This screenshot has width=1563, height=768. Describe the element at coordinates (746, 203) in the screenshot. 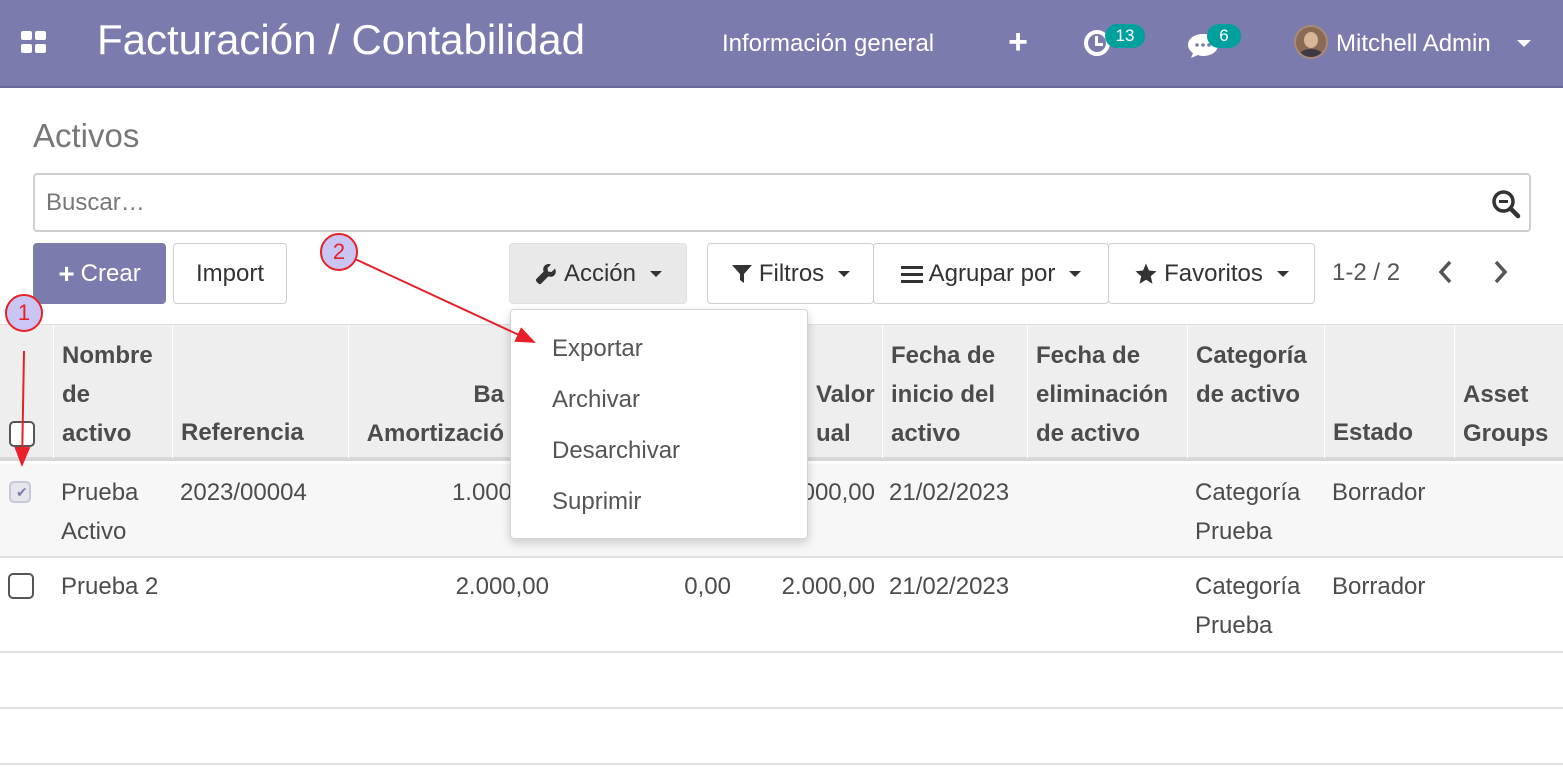

I see `search-input` at that location.